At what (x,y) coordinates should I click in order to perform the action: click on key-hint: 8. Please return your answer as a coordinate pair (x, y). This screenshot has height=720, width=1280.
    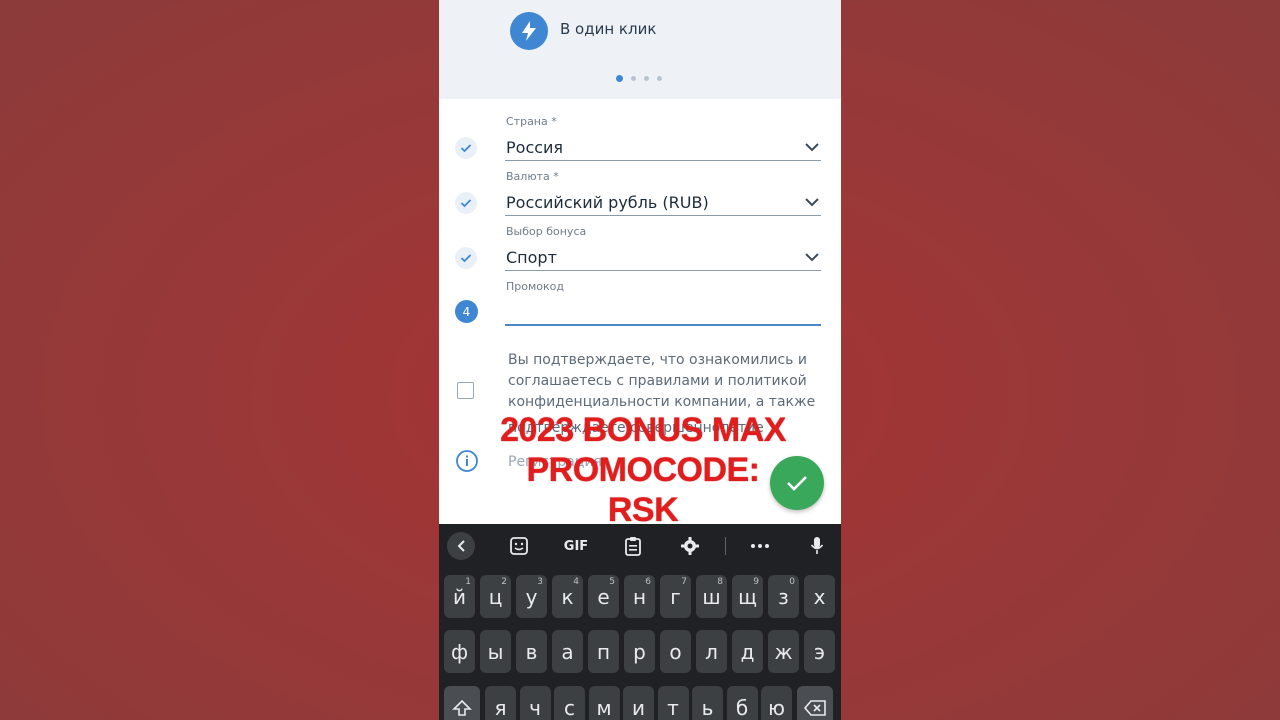
    Looking at the image, I should click on (720, 582).